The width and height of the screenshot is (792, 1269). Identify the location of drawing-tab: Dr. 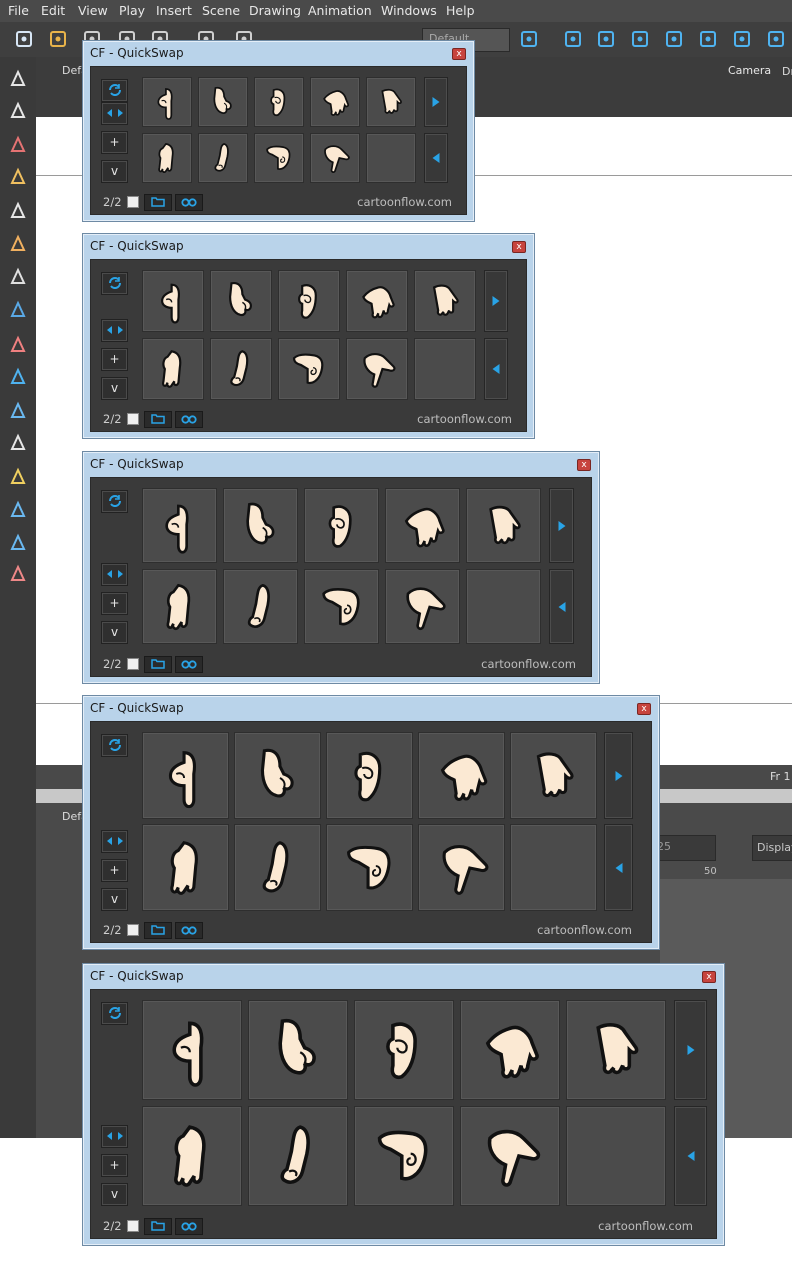
(787, 71).